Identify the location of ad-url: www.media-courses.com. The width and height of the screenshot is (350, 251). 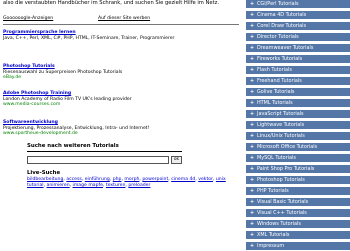
(32, 105).